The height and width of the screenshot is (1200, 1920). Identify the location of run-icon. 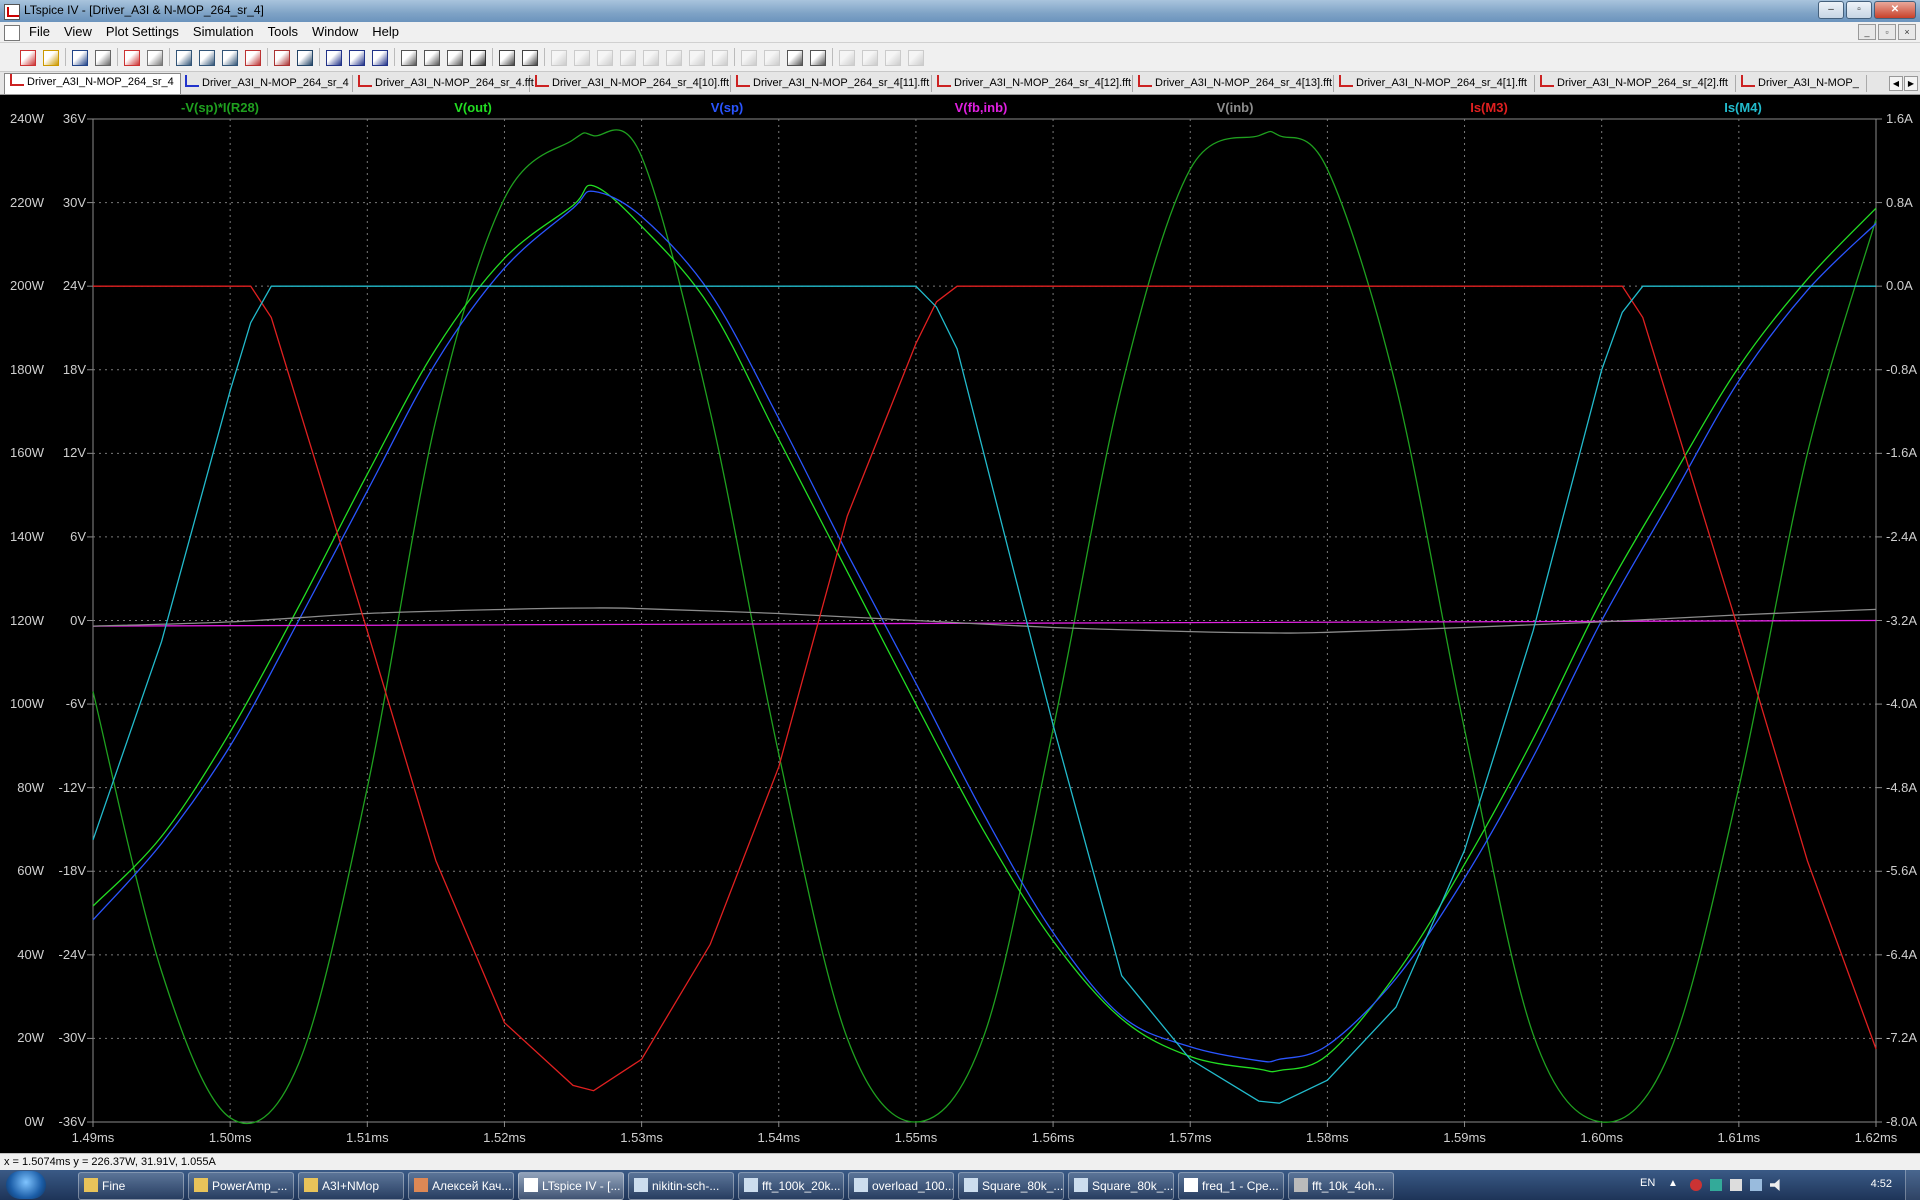
(131, 57).